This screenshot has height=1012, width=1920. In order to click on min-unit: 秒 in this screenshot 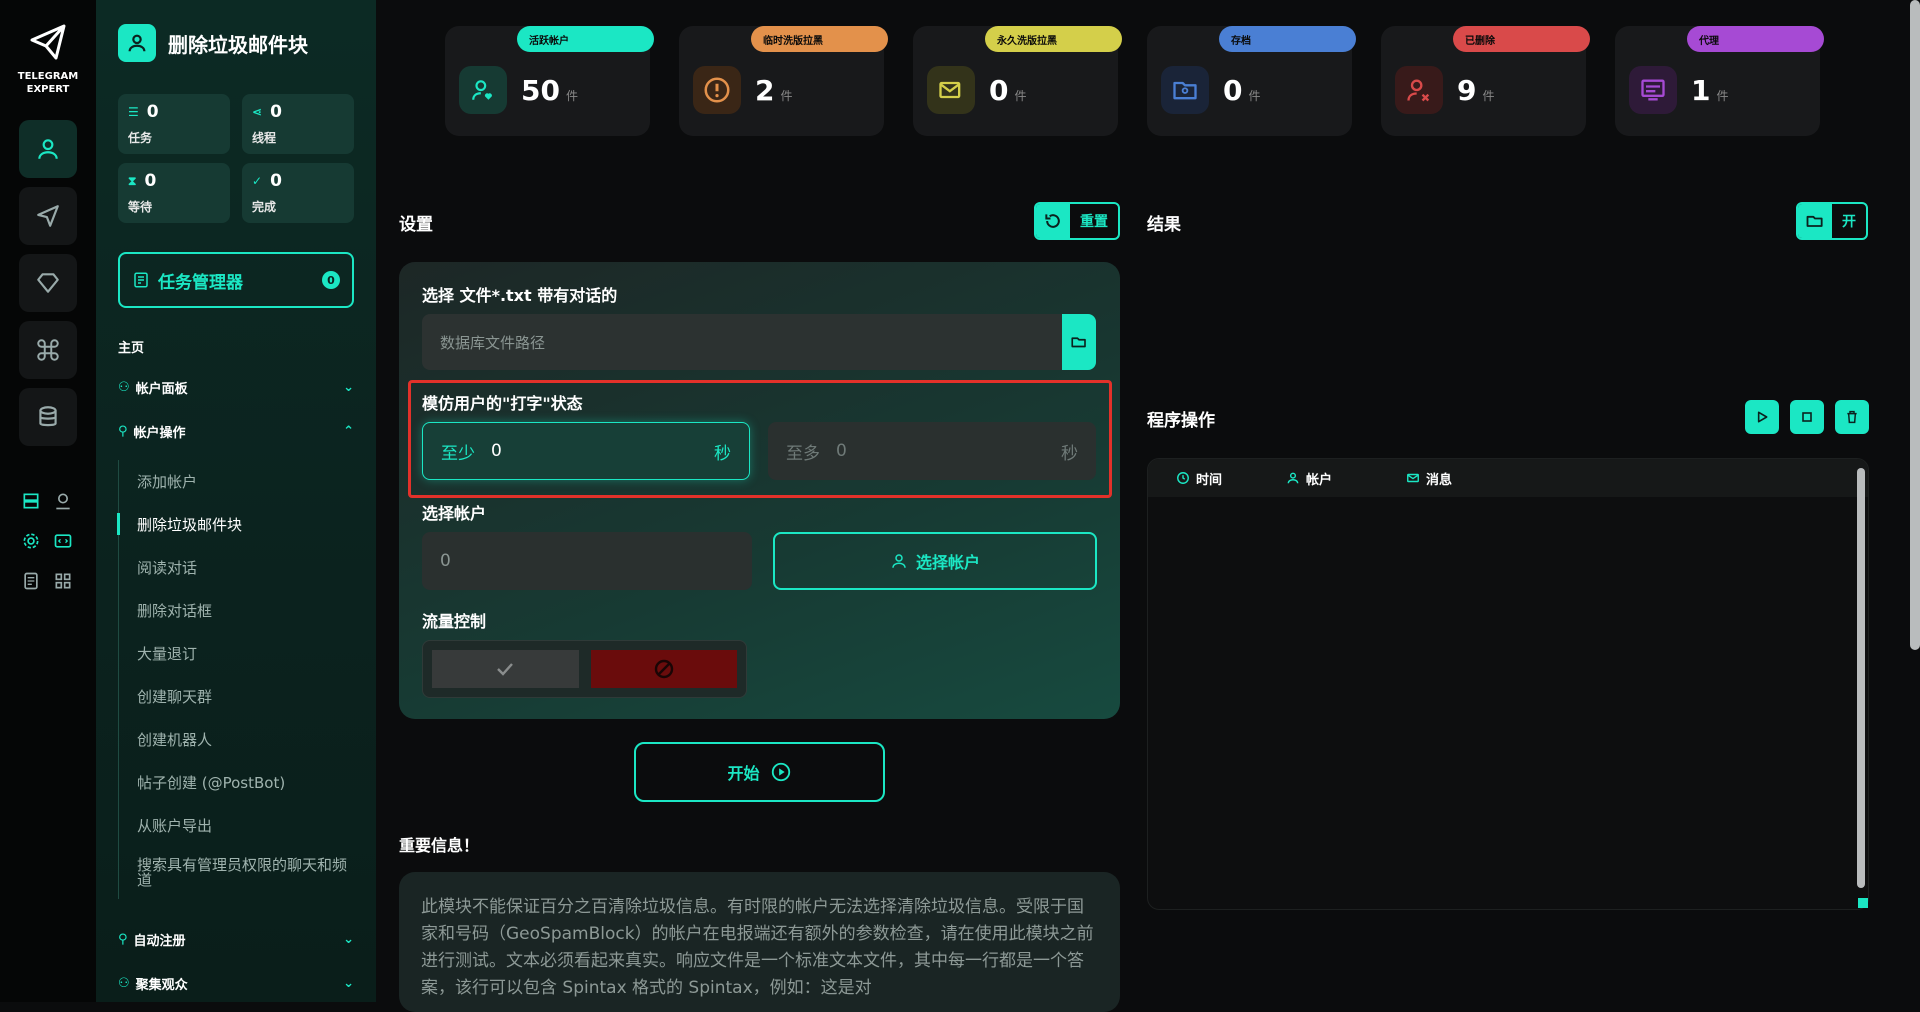, I will do `click(722, 453)`.